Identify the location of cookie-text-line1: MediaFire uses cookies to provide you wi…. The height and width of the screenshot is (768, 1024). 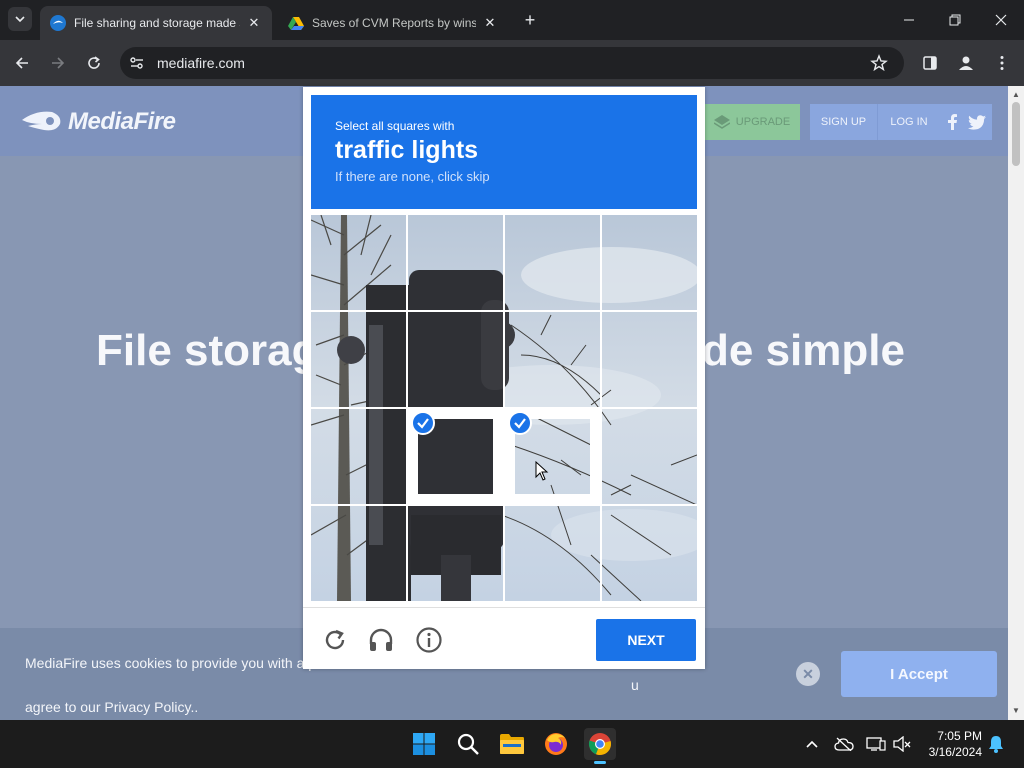
(171, 663).